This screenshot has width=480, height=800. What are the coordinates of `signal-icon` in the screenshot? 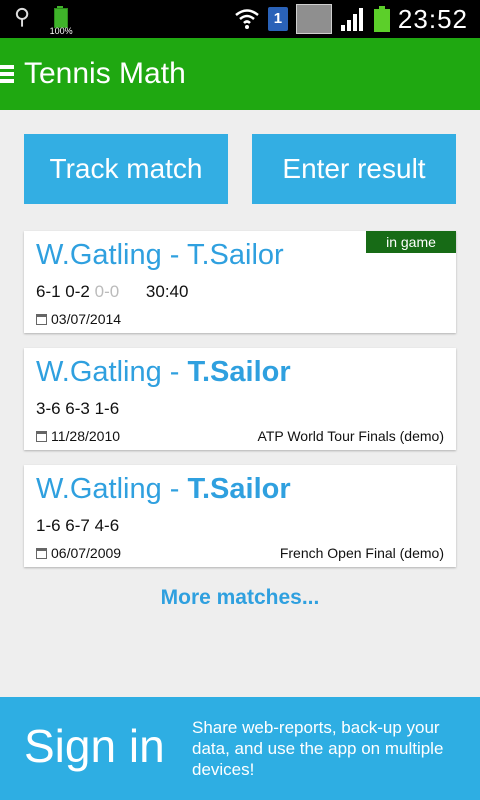 It's located at (351, 19).